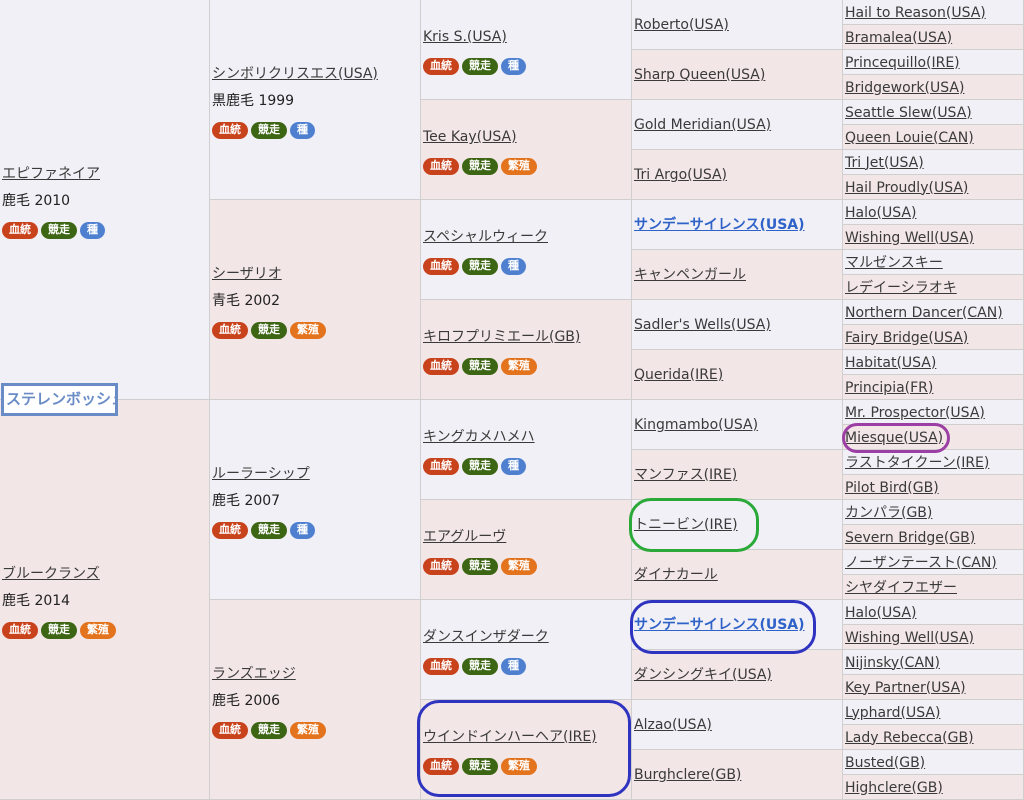  What do you see at coordinates (526, 437) in the screenshot?
I see `horse-link: キングカメハメハ` at bounding box center [526, 437].